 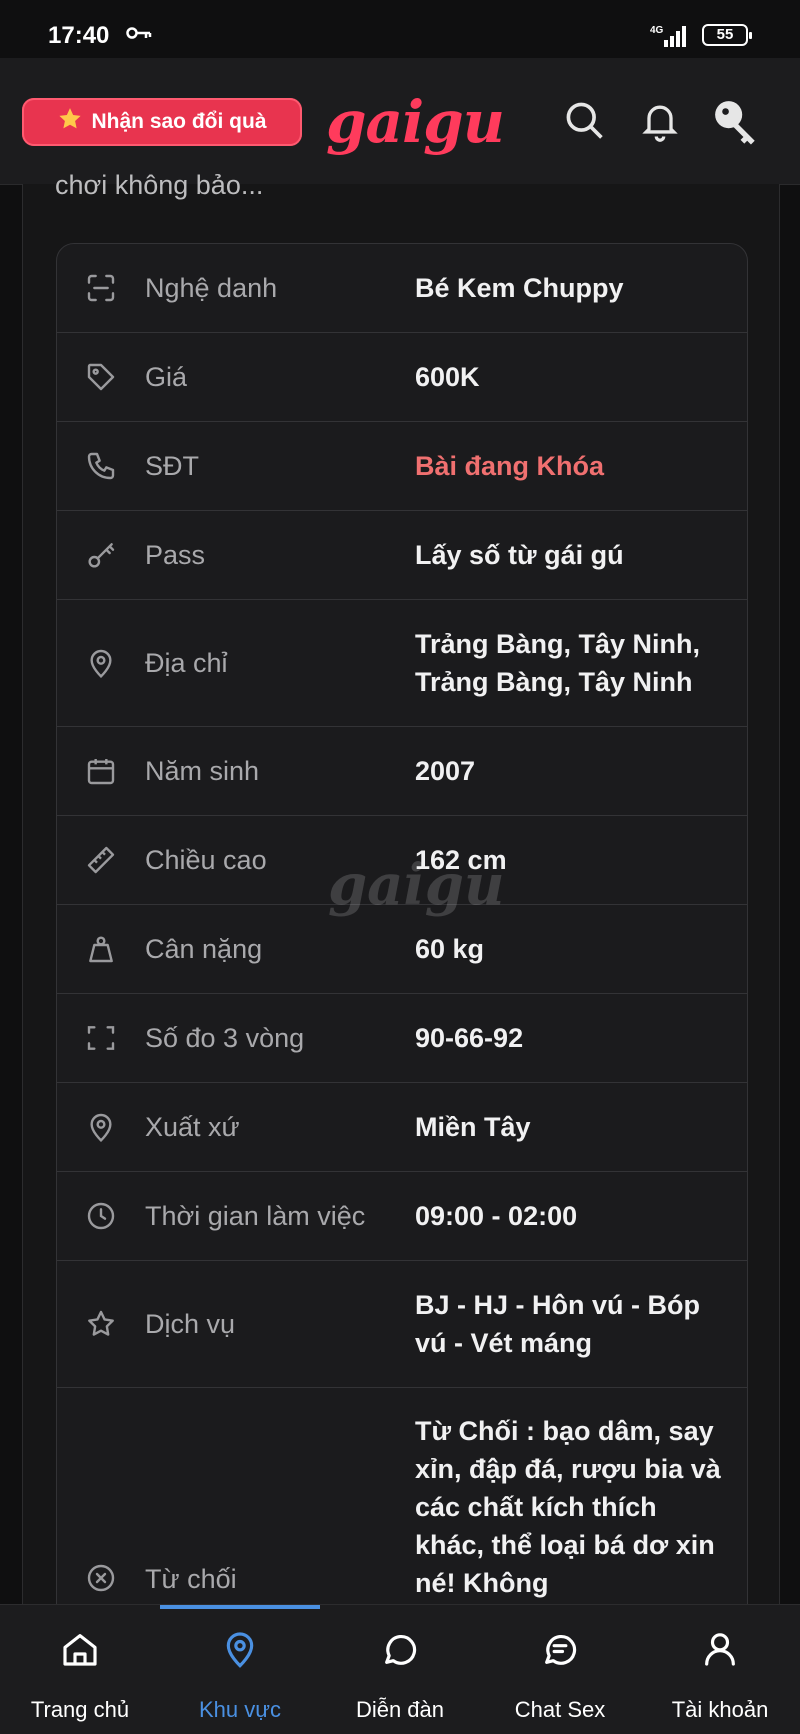 What do you see at coordinates (101, 555) in the screenshot?
I see `key-icon` at bounding box center [101, 555].